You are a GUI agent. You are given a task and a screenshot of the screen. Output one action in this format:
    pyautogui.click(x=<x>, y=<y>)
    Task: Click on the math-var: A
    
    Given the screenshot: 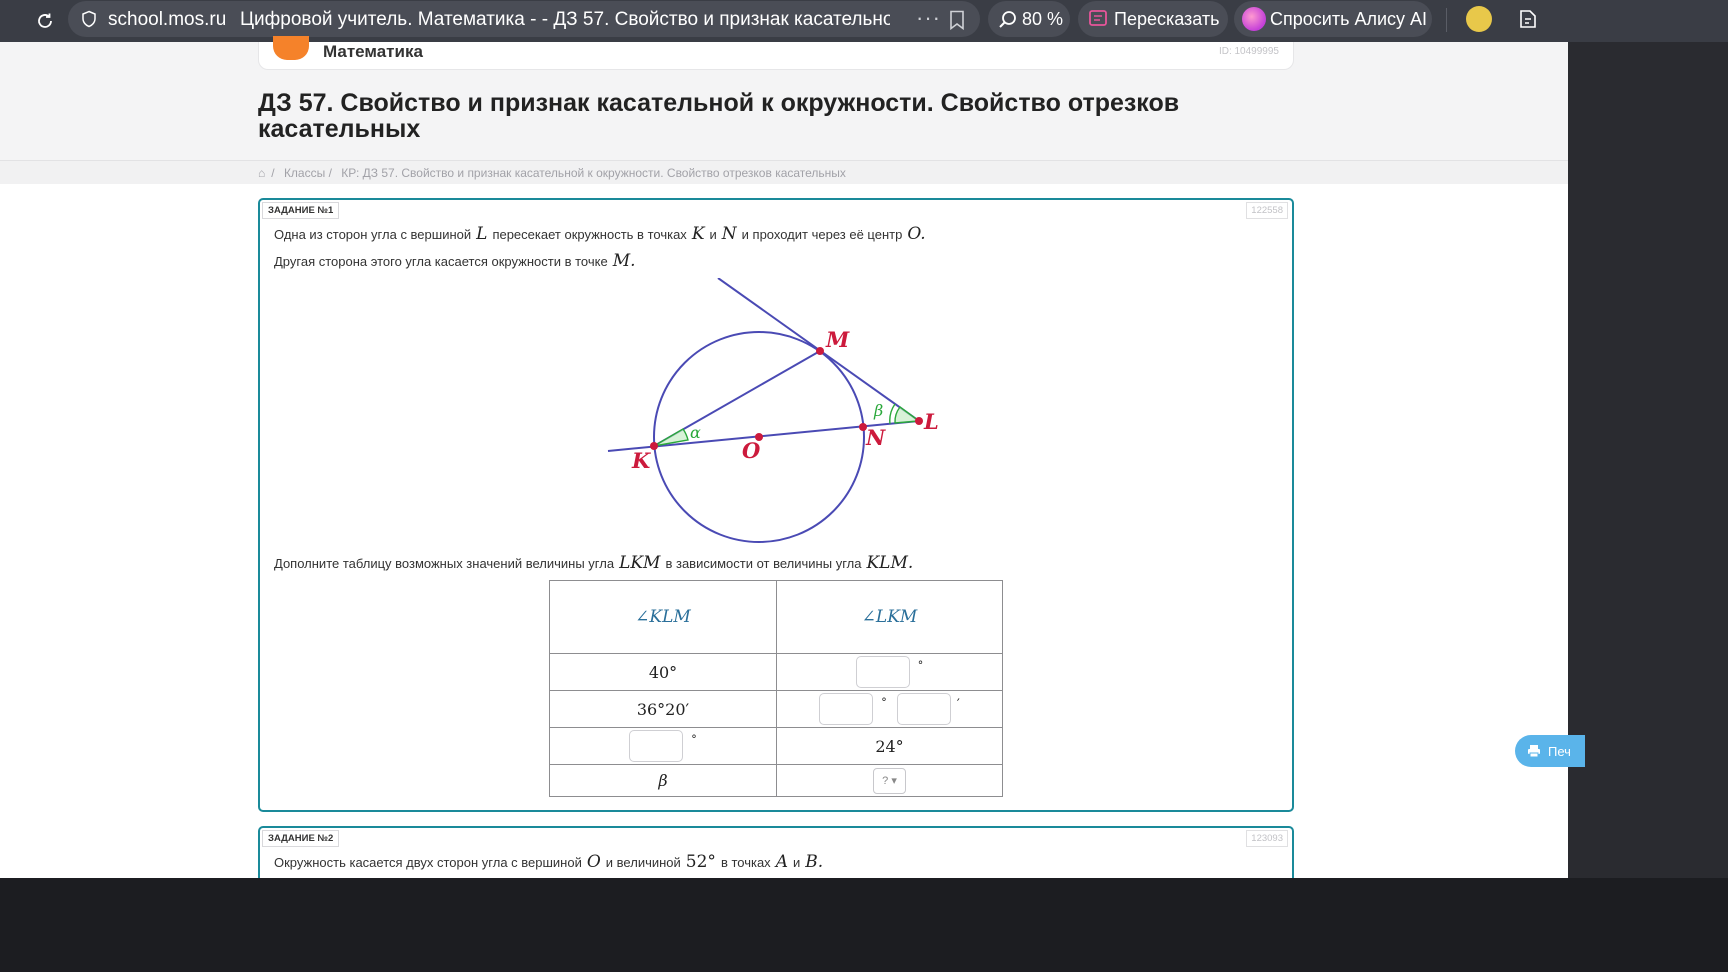 What is the action you would take?
    pyautogui.click(x=781, y=862)
    